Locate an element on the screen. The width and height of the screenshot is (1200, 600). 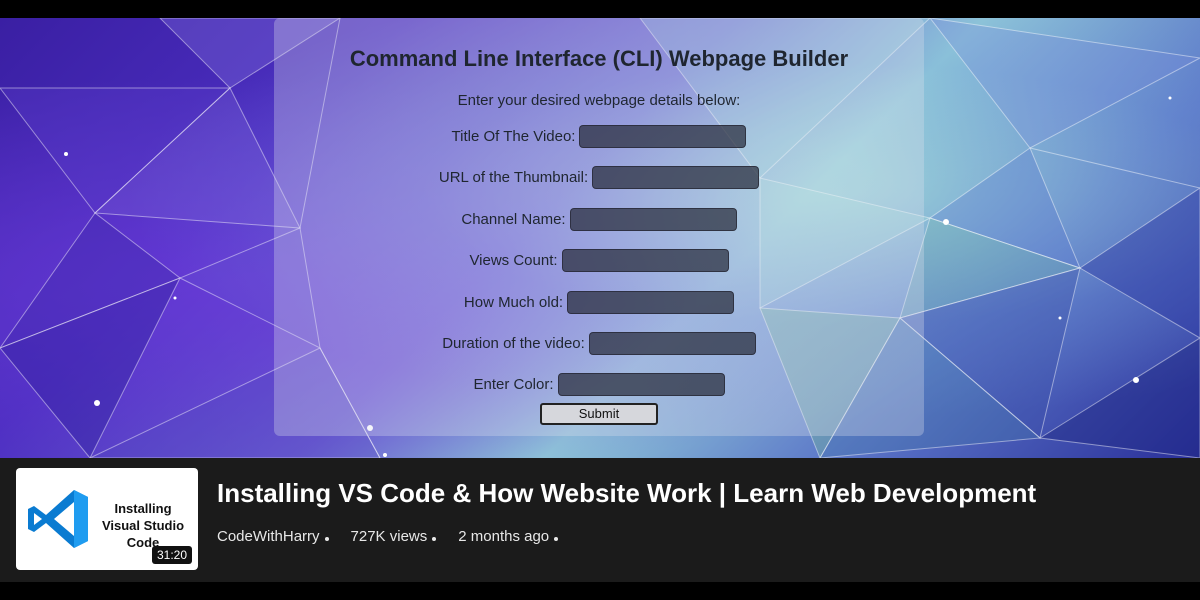
bottom-strip is located at coordinates (600, 591).